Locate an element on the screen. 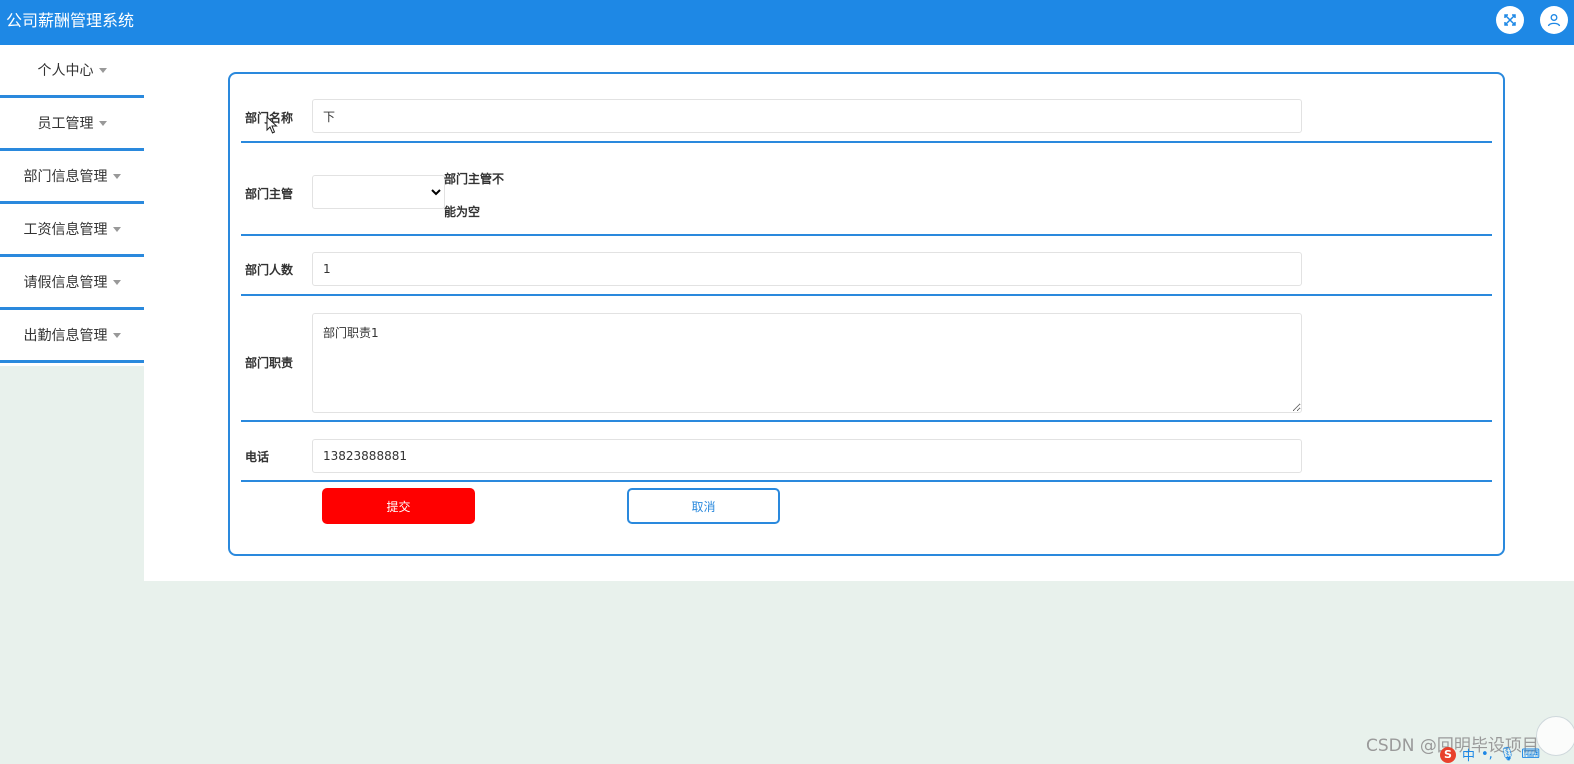 This screenshot has width=1574, height=764. sidebar-item-label: 部门信息管理 is located at coordinates (65, 177).